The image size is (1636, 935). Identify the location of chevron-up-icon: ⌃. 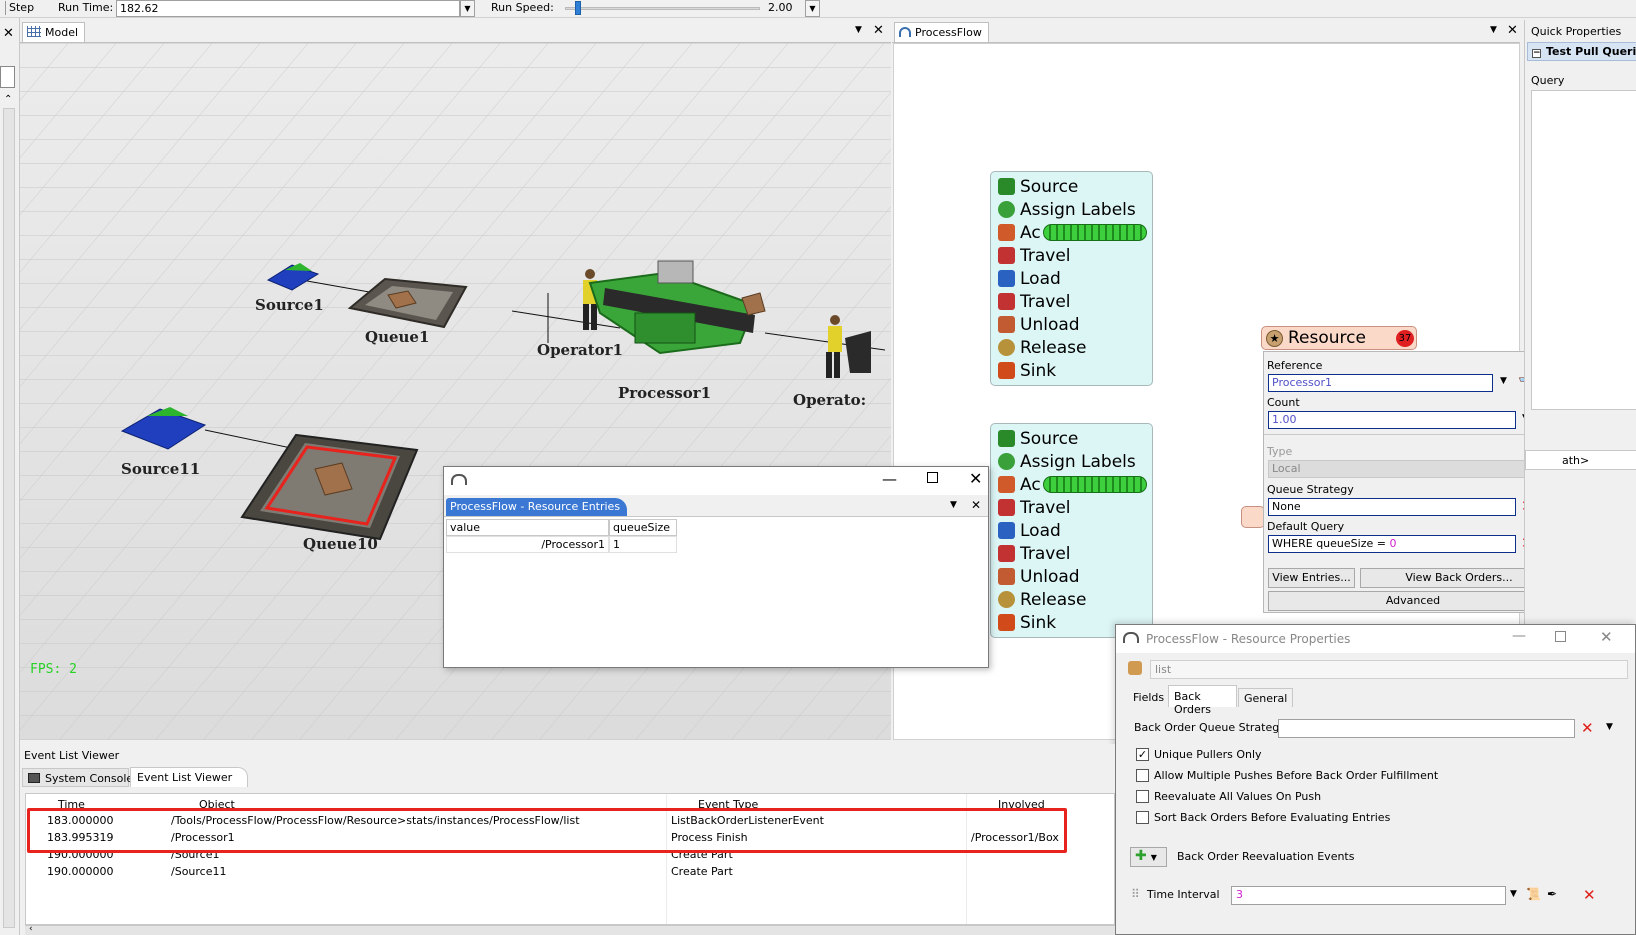
(8, 99).